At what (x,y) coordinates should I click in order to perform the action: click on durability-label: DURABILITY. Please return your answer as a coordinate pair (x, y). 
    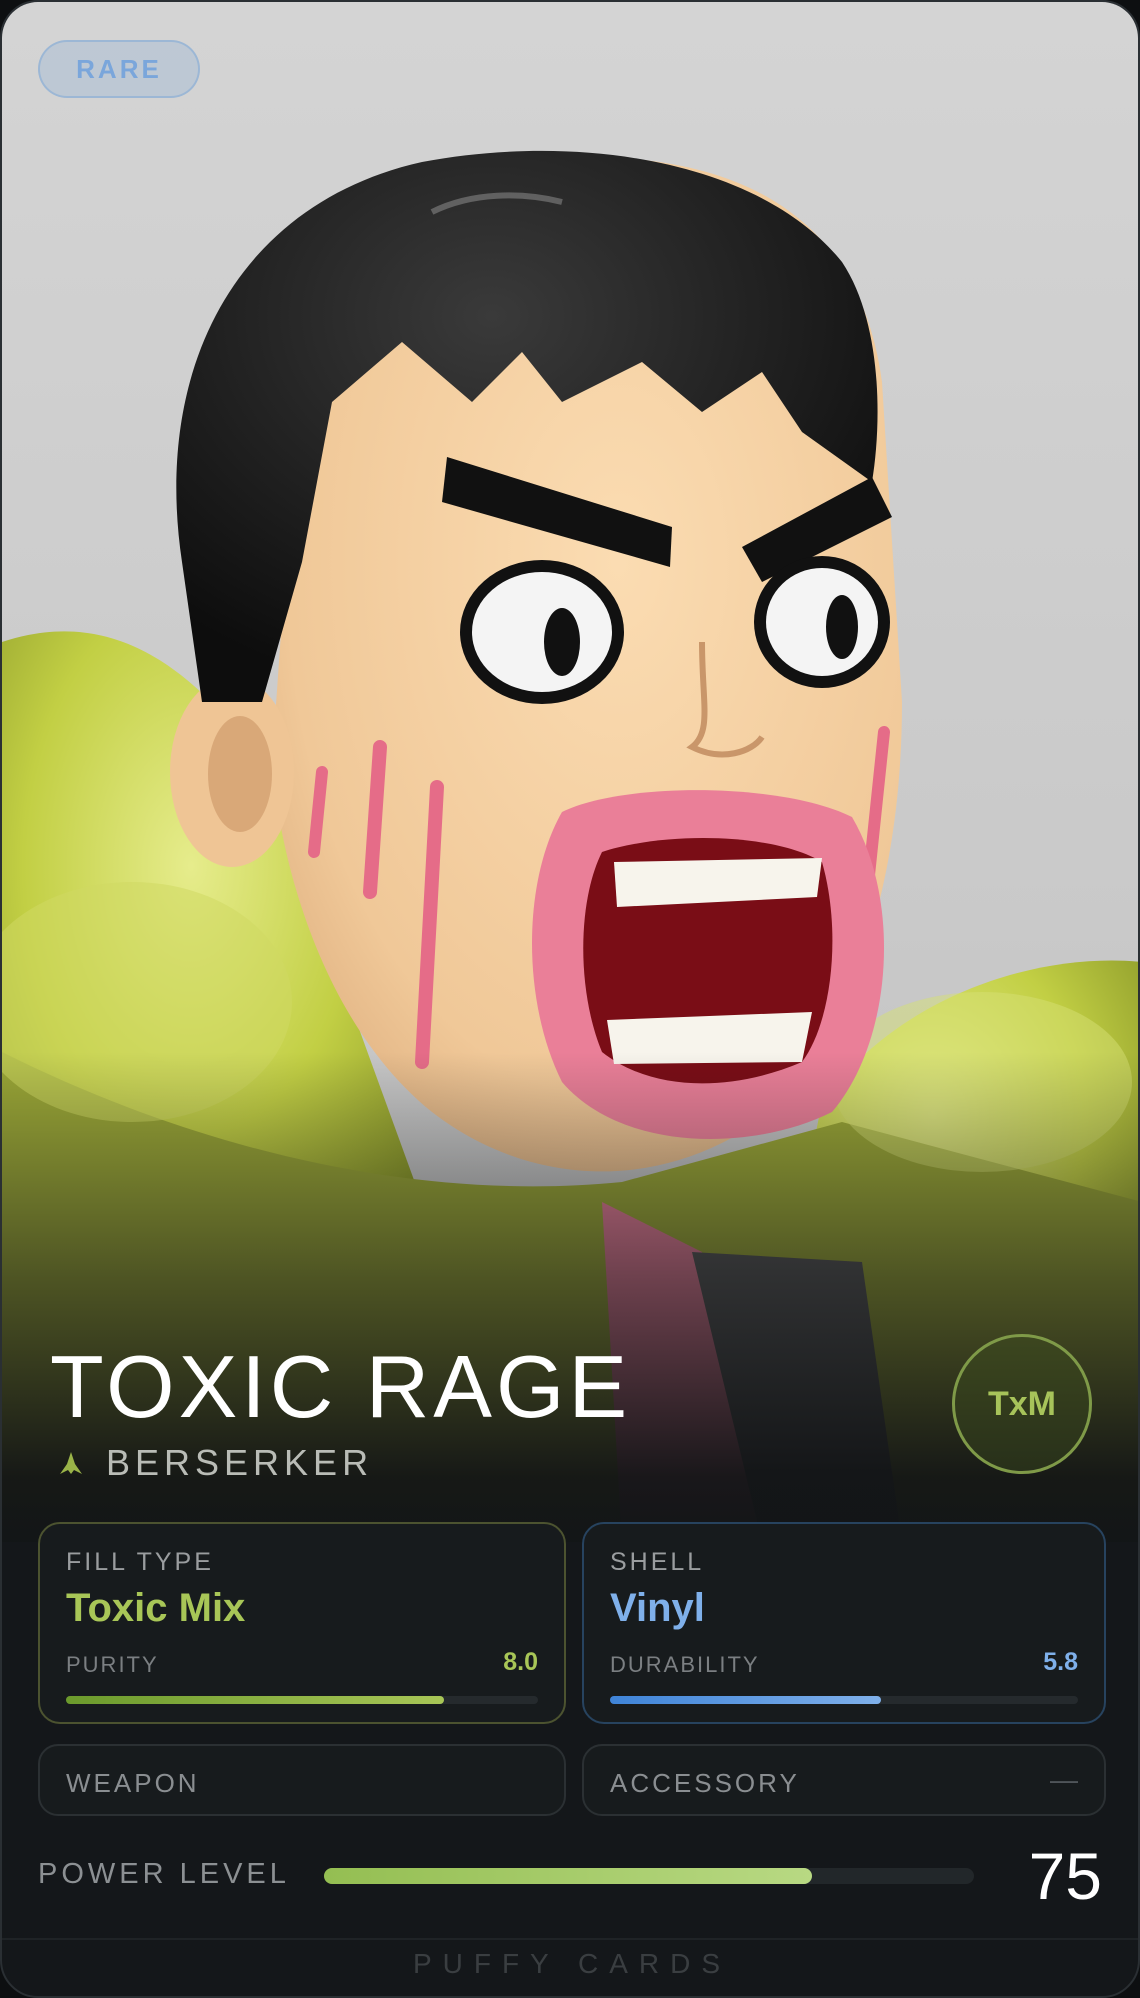
    Looking at the image, I should click on (685, 1664).